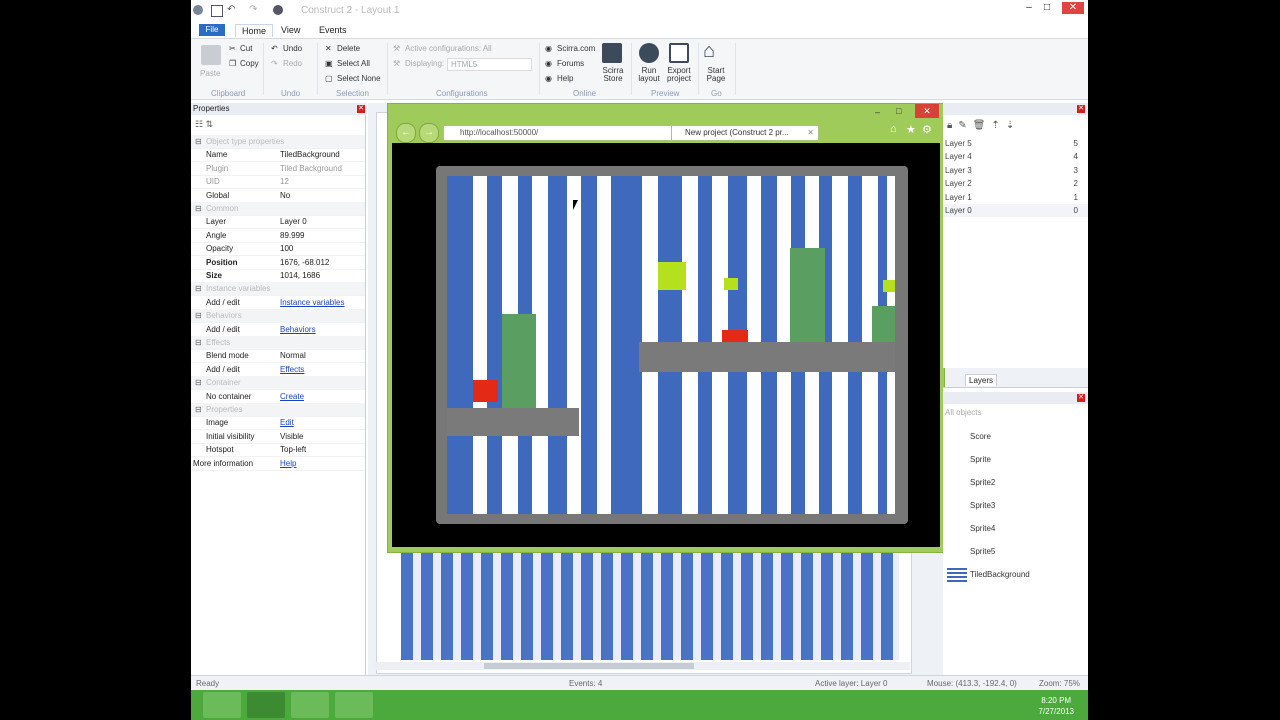 This screenshot has height=720, width=1280. What do you see at coordinates (406, 133) in the screenshot?
I see `back-button: ←` at bounding box center [406, 133].